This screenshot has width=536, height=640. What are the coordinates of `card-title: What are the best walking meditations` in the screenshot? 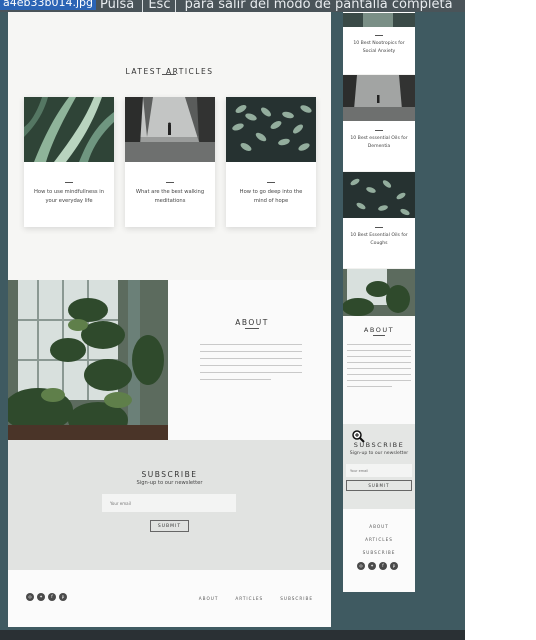 It's located at (170, 196).